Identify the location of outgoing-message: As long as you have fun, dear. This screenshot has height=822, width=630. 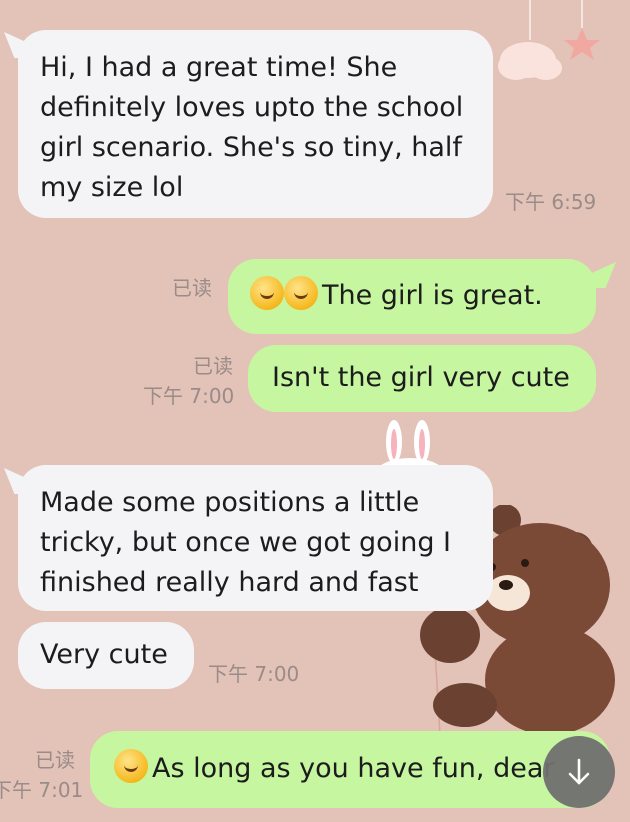
(350, 769).